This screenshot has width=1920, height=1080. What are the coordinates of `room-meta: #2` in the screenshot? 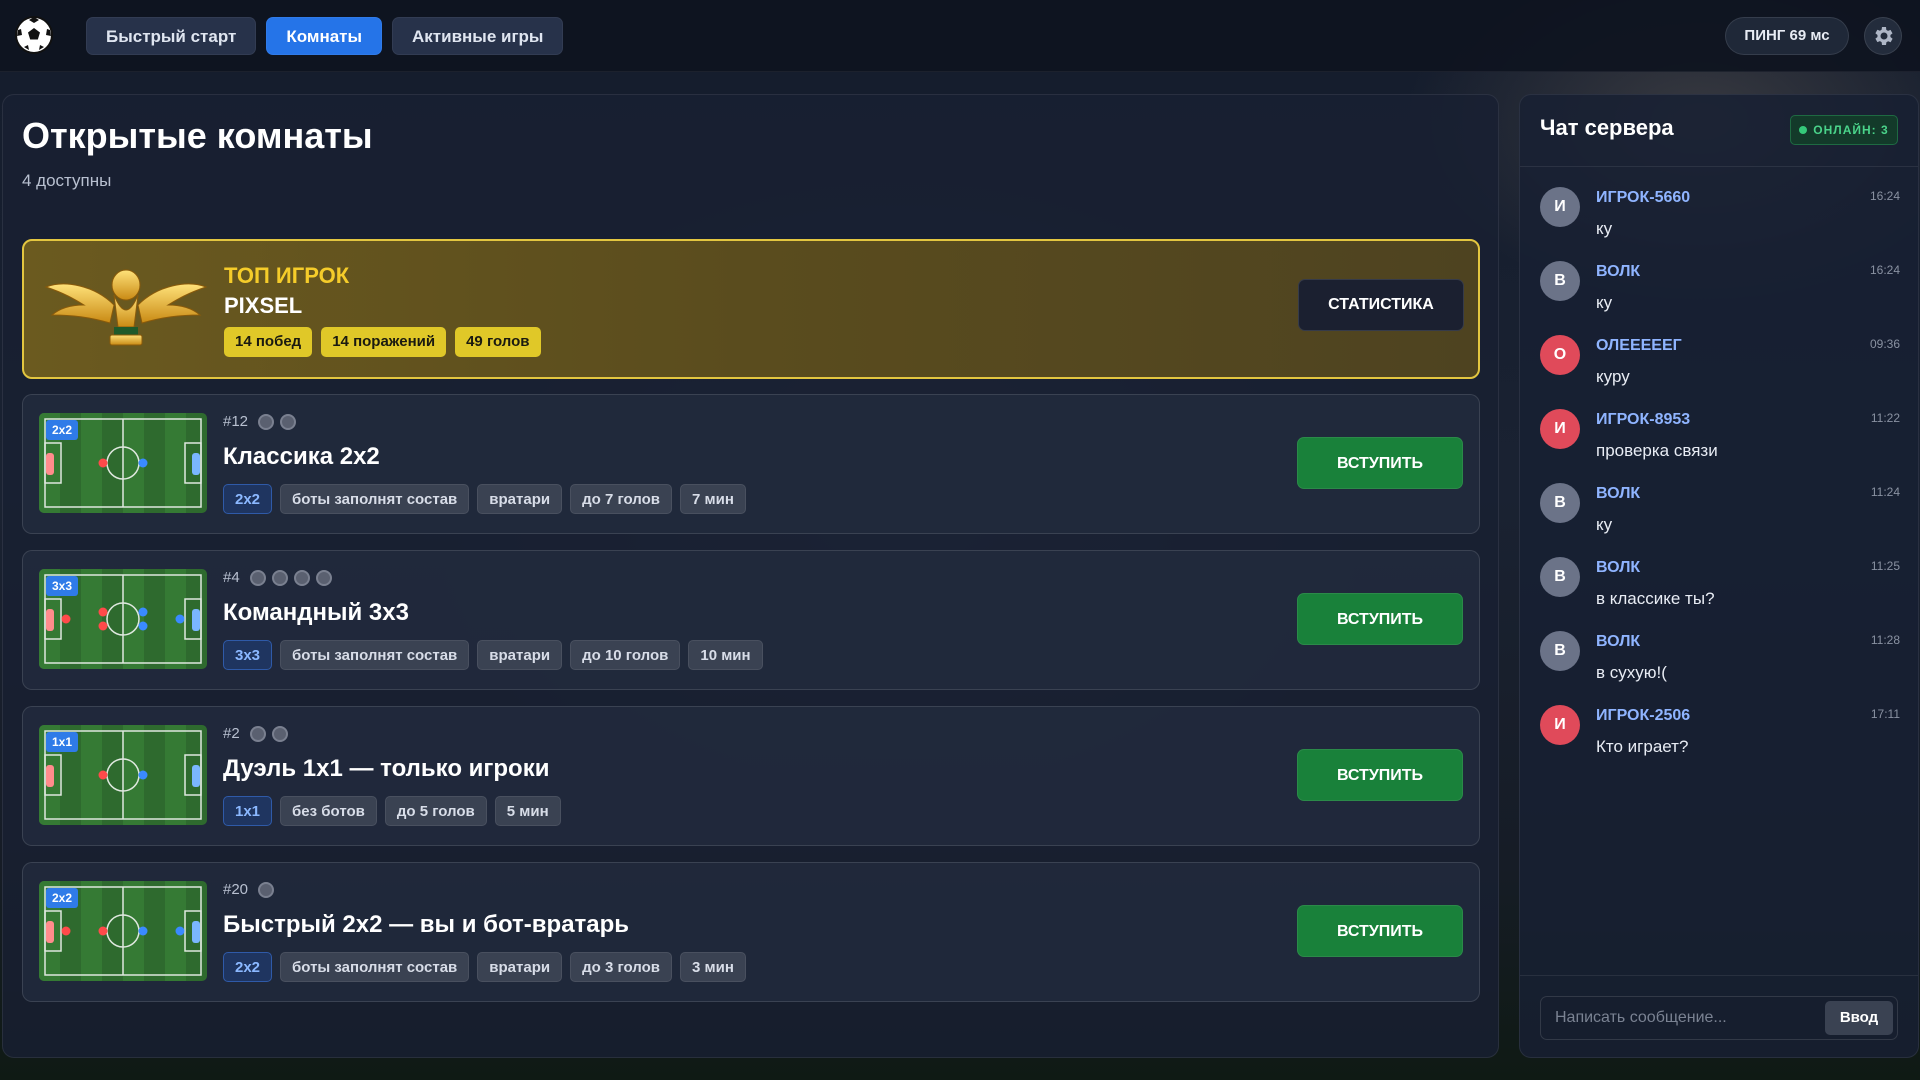 It's located at (255, 733).